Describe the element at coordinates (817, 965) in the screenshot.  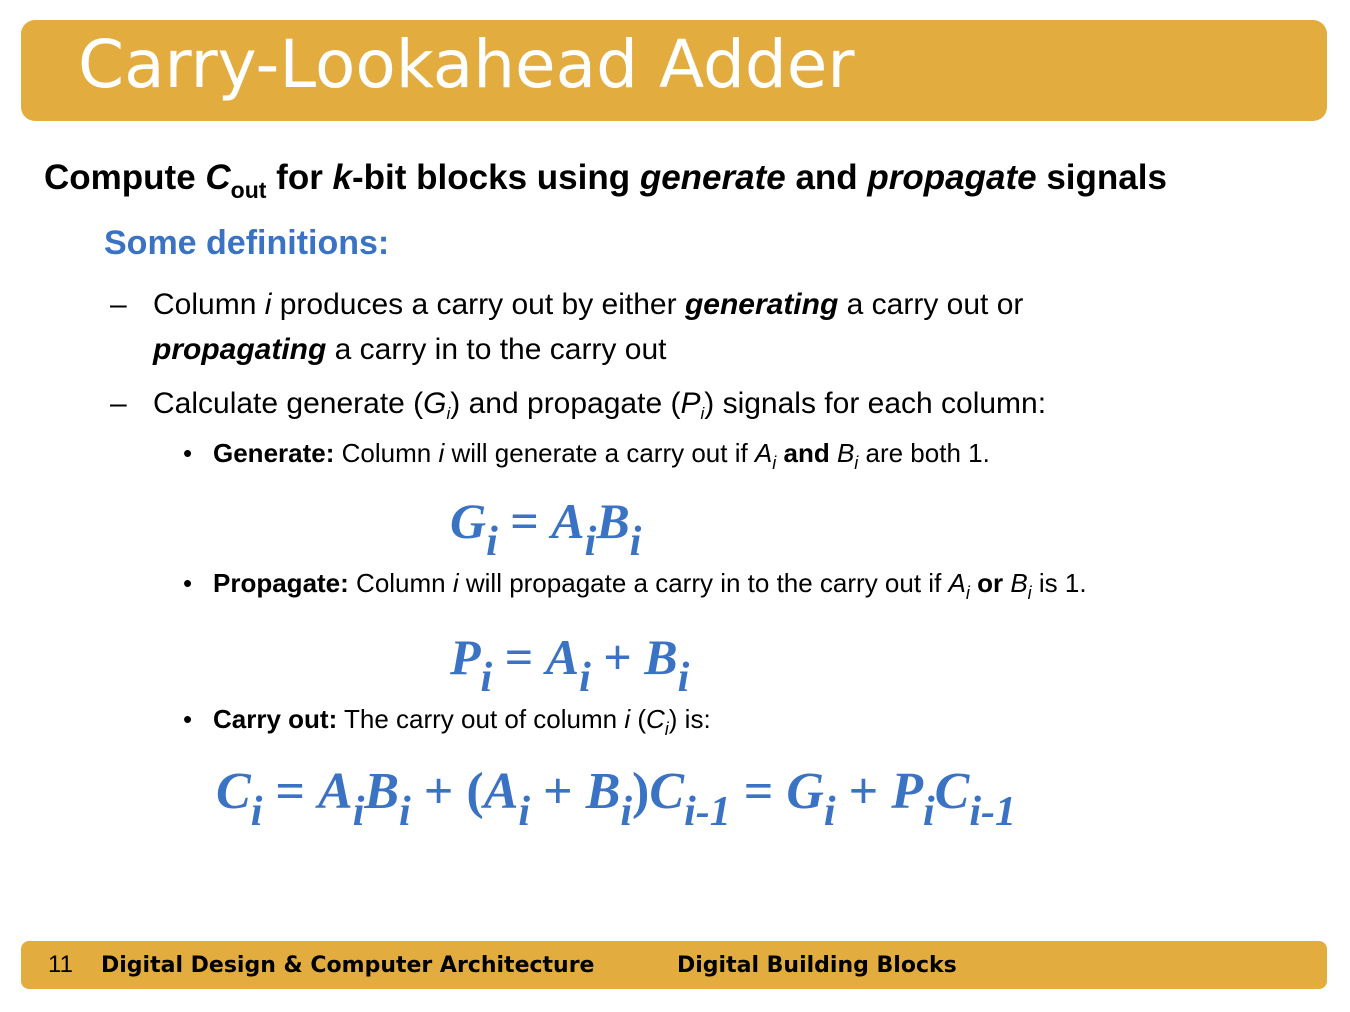
I see `footer-chapter-title: Digital Building Blocks` at that location.